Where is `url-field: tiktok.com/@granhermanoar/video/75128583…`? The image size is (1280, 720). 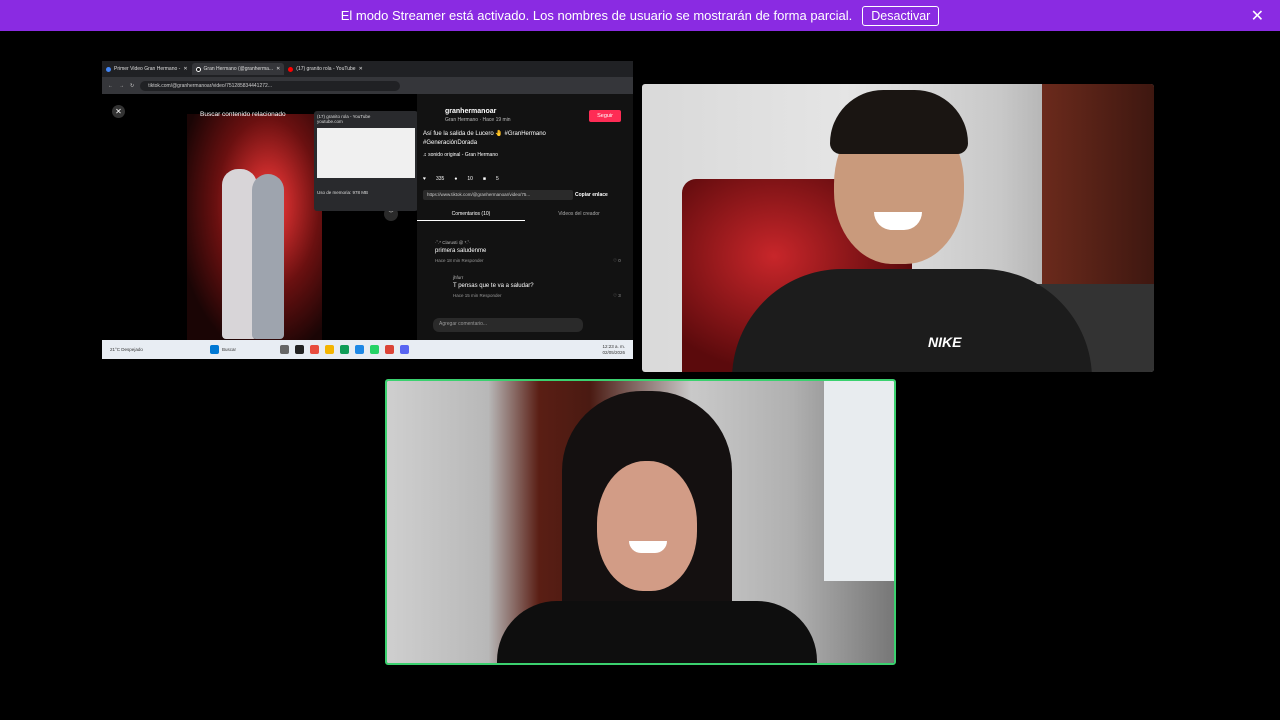
url-field: tiktok.com/@granhermanoar/video/75128583… is located at coordinates (270, 85).